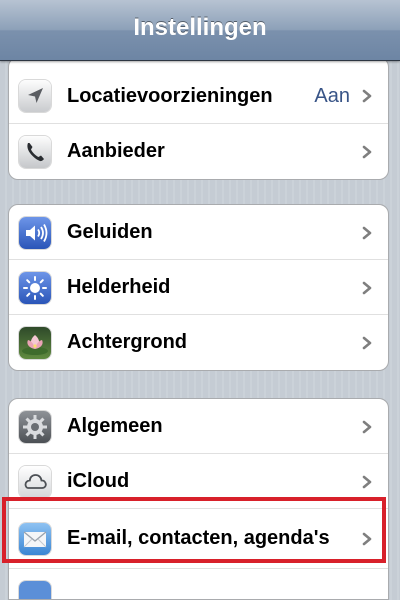 The height and width of the screenshot is (600, 400). What do you see at coordinates (116, 151) in the screenshot?
I see `carrier-label: Aanbieder` at bounding box center [116, 151].